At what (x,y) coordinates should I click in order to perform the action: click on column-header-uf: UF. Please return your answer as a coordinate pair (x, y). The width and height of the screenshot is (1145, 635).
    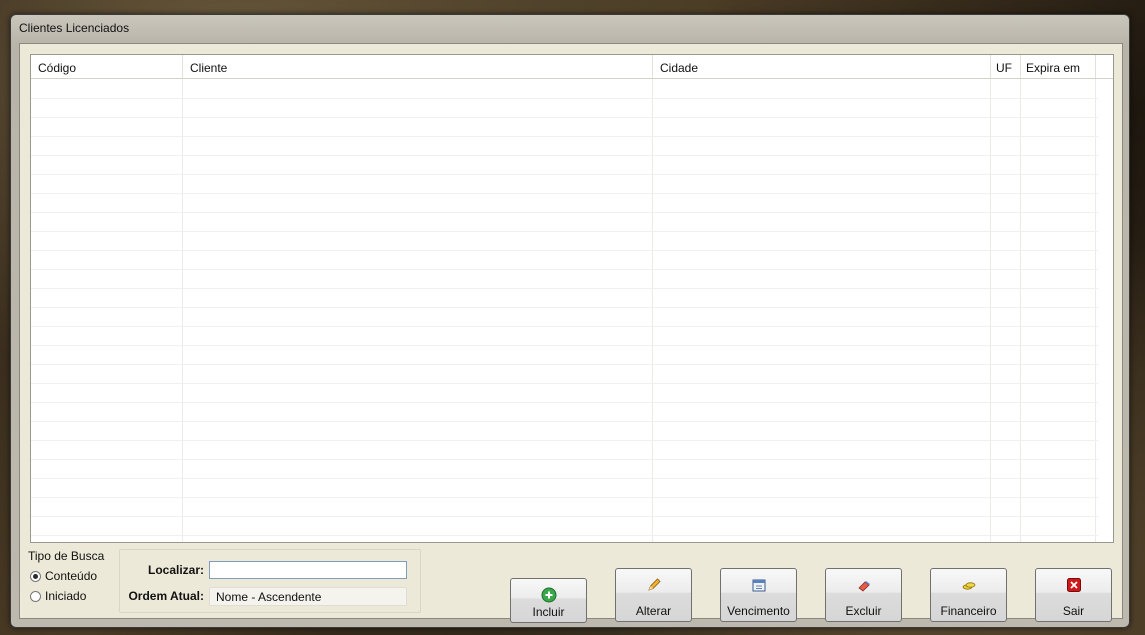
    Looking at the image, I should click on (1006, 66).